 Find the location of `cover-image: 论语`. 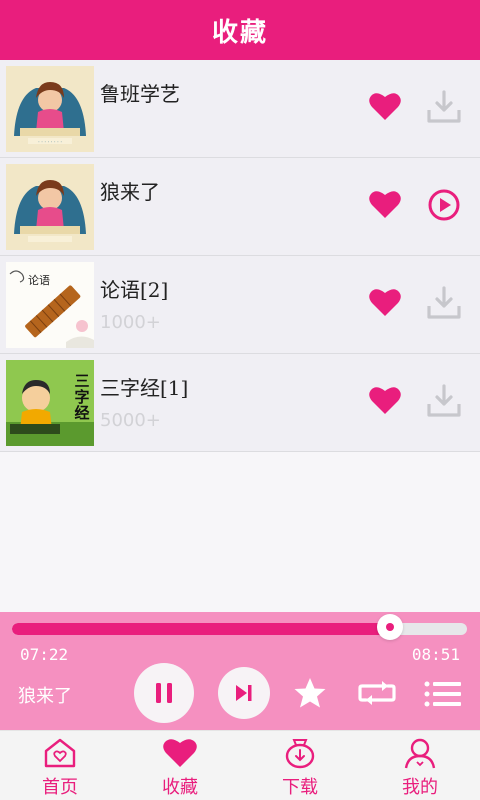

cover-image: 论语 is located at coordinates (50, 305).